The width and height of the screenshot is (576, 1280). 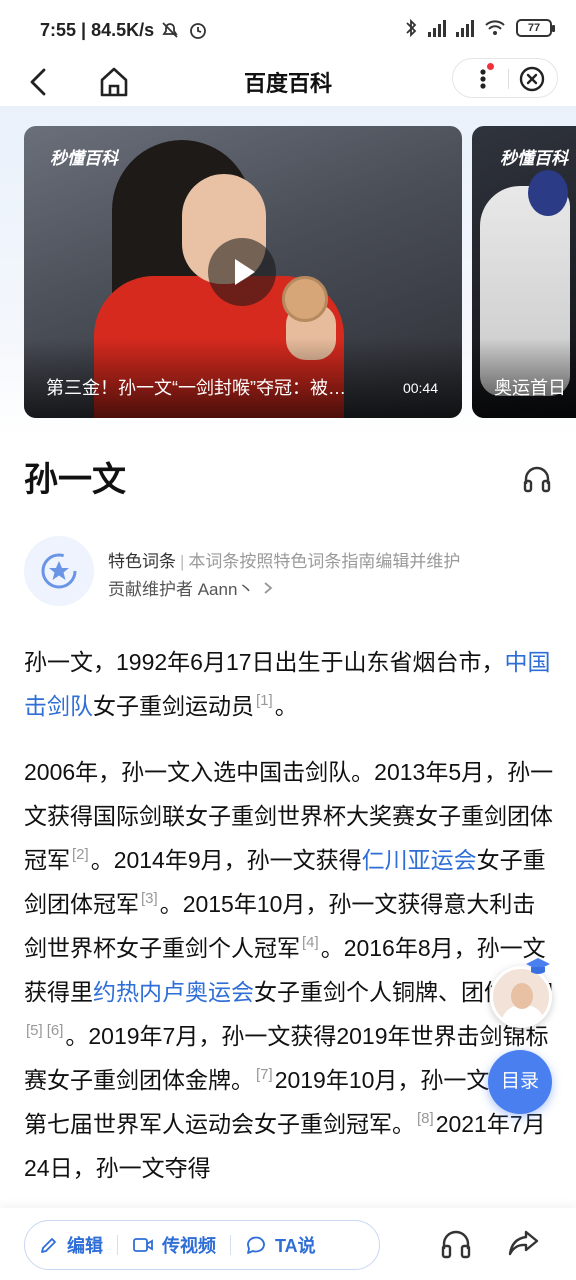 What do you see at coordinates (490, 66) in the screenshot?
I see `notification-dot` at bounding box center [490, 66].